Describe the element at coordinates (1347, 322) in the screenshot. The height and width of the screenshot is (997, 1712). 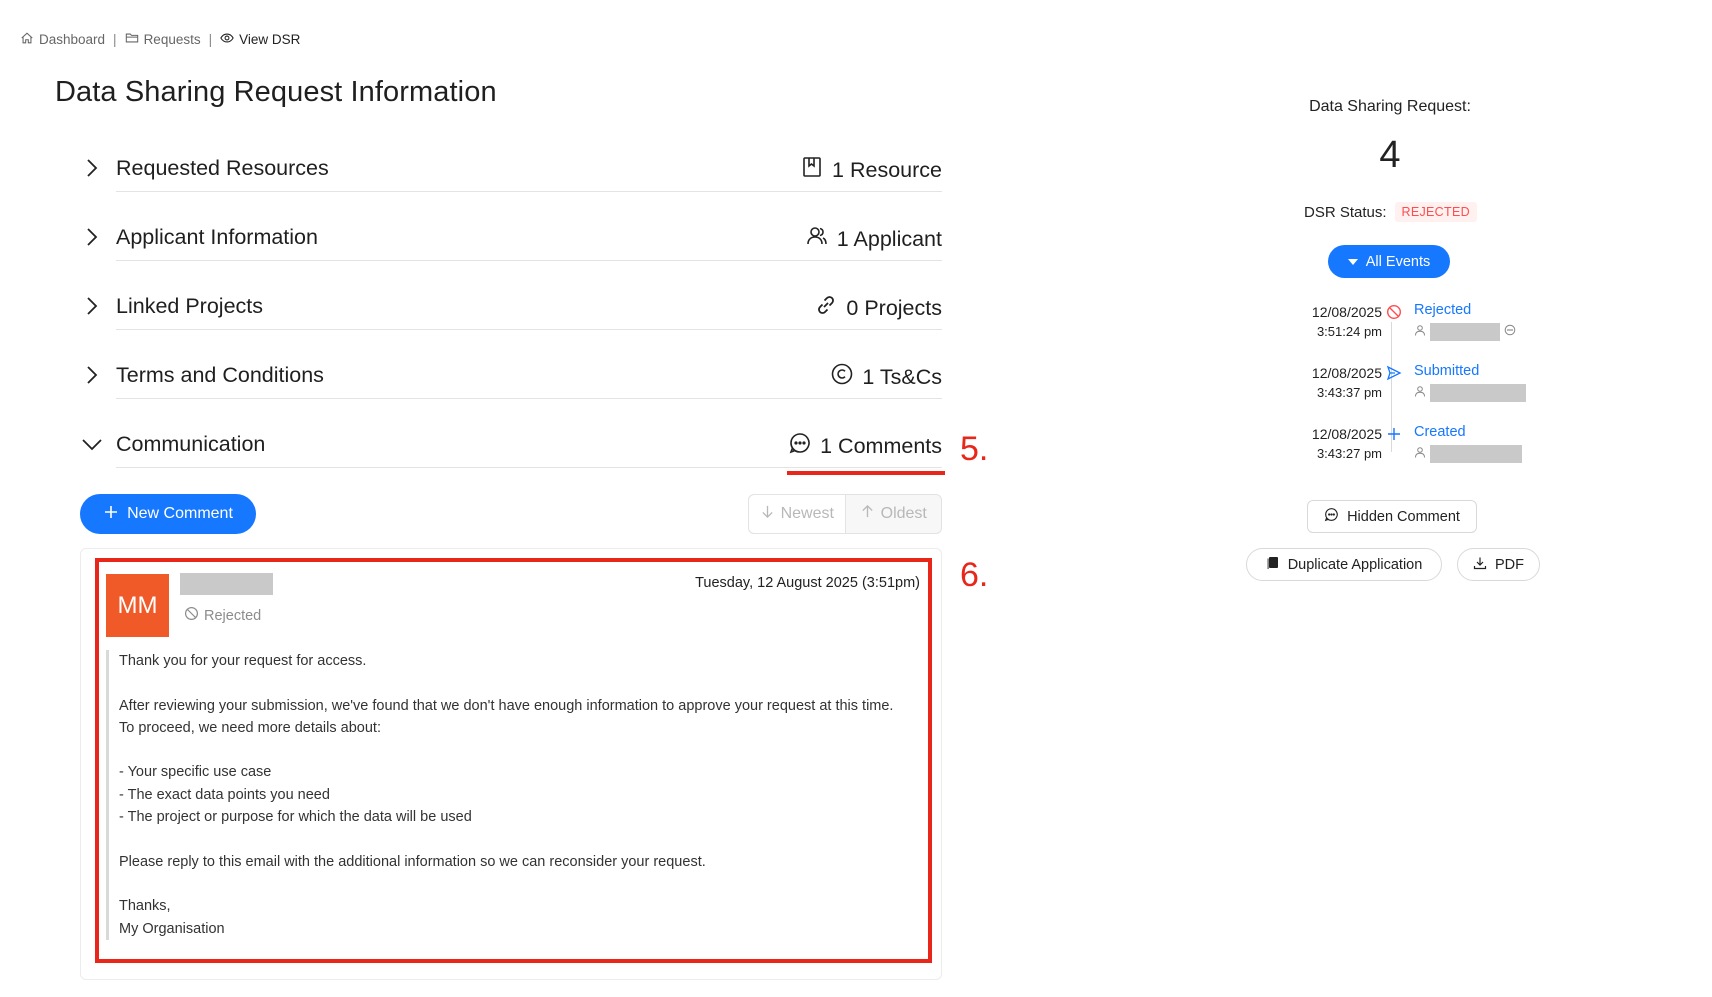
I see `timeline-date: 12/08/2025 3:51:24 pm` at that location.